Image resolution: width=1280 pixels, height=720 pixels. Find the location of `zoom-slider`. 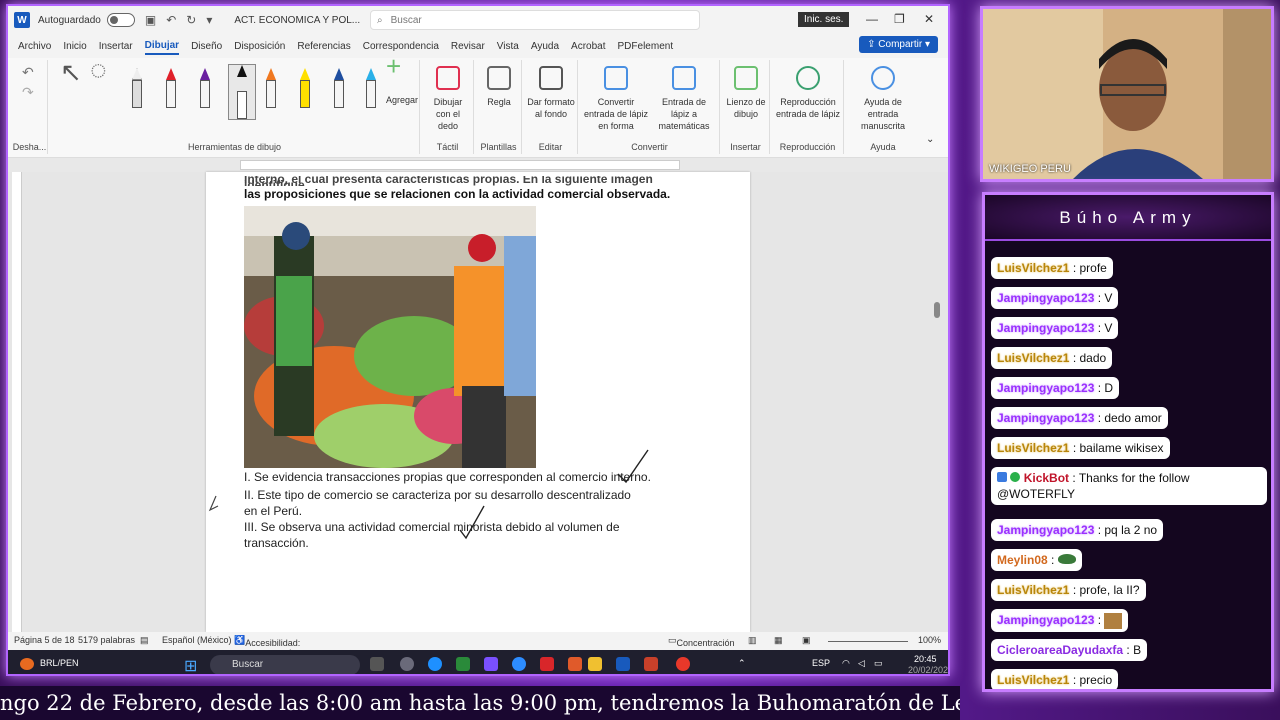

zoom-slider is located at coordinates (868, 641).